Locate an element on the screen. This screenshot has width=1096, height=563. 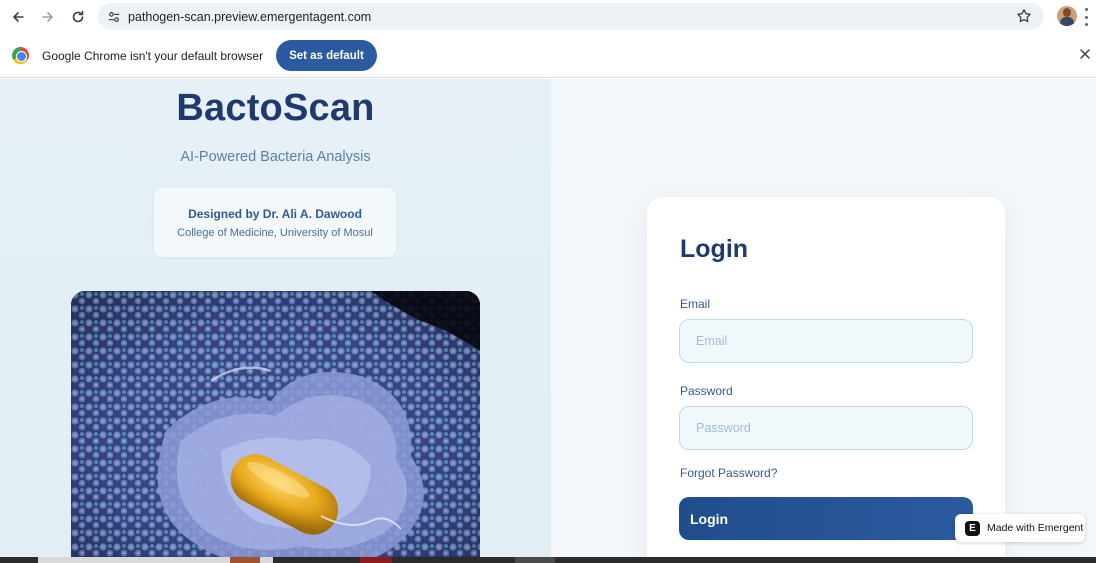
chrome-logo-icon is located at coordinates (20, 55).